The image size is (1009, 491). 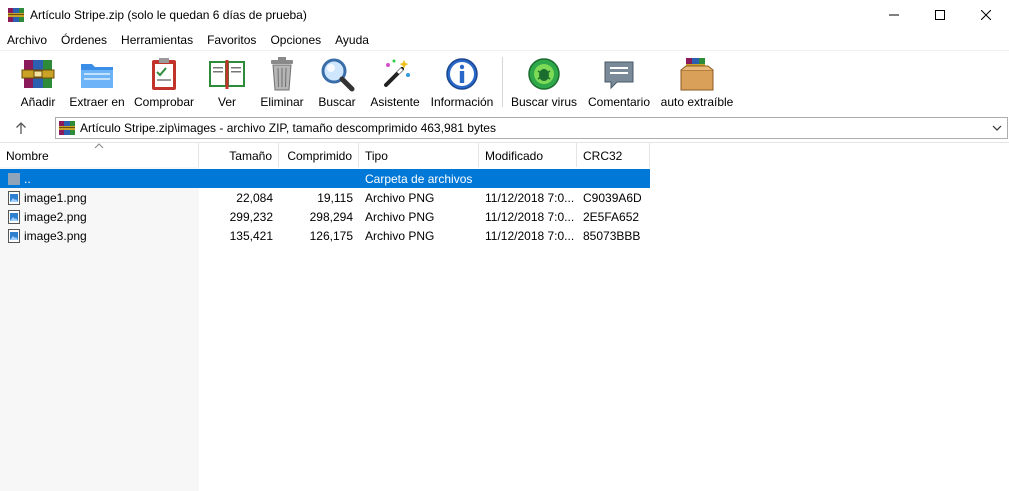 I want to click on view-button: Ver, so click(x=227, y=83).